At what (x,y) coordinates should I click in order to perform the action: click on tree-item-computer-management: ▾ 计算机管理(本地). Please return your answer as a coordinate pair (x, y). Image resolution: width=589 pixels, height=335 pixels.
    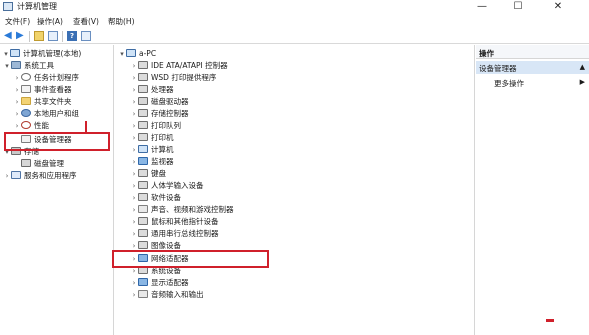
    Looking at the image, I should click on (41, 54).